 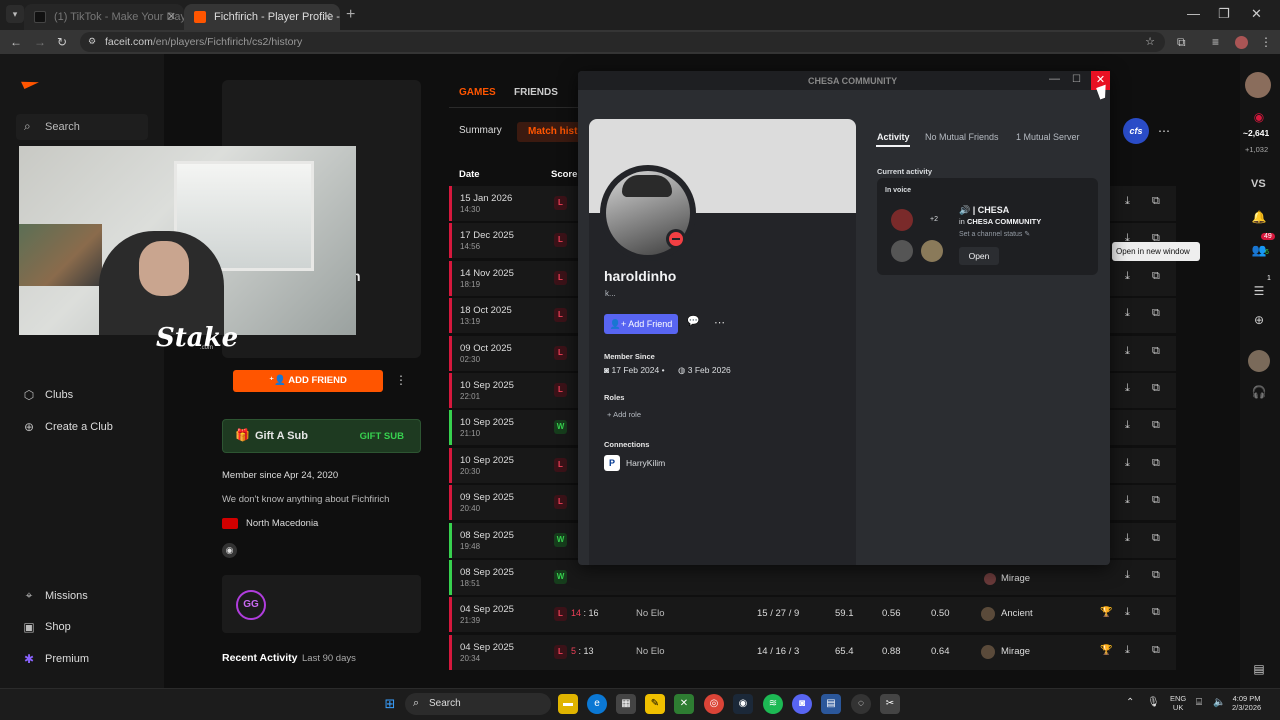 I want to click on network-icon: ⌸, so click(x=1199, y=702).